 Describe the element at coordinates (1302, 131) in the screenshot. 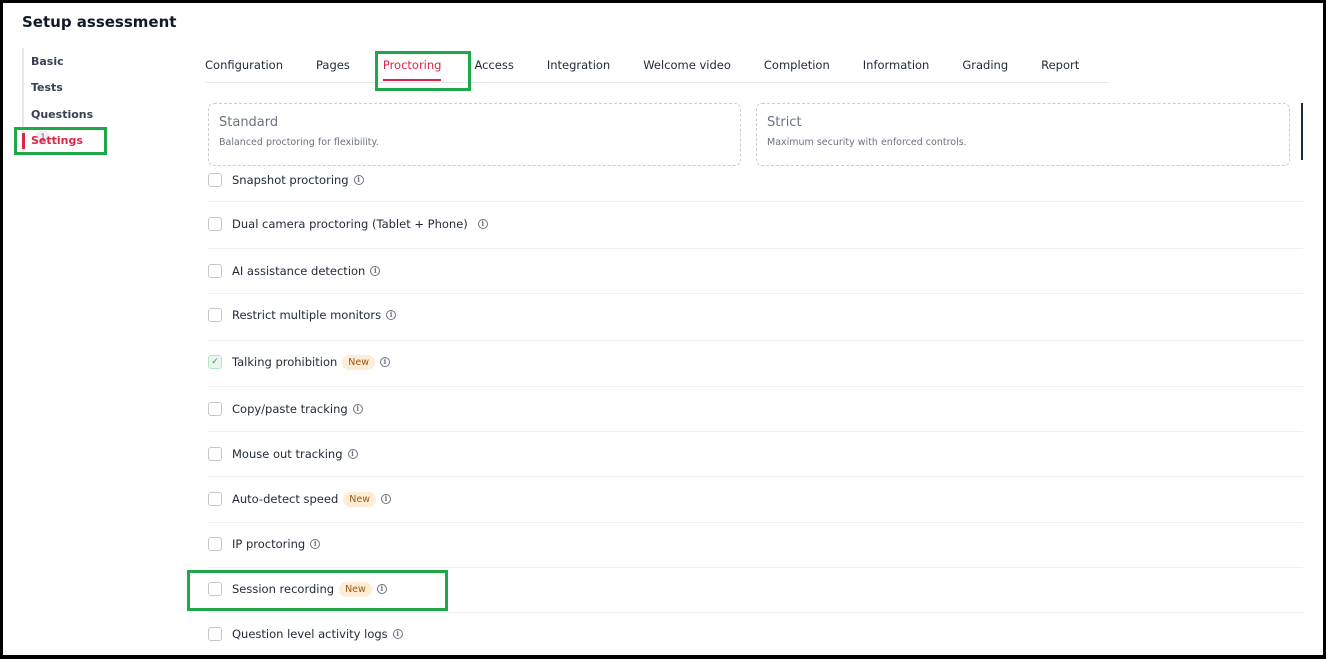

I see `scroll-edge-divider` at that location.